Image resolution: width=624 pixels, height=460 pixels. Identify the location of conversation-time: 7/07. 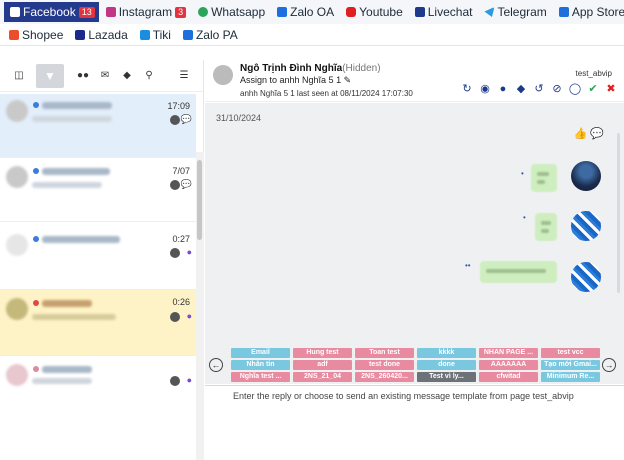
(181, 171).